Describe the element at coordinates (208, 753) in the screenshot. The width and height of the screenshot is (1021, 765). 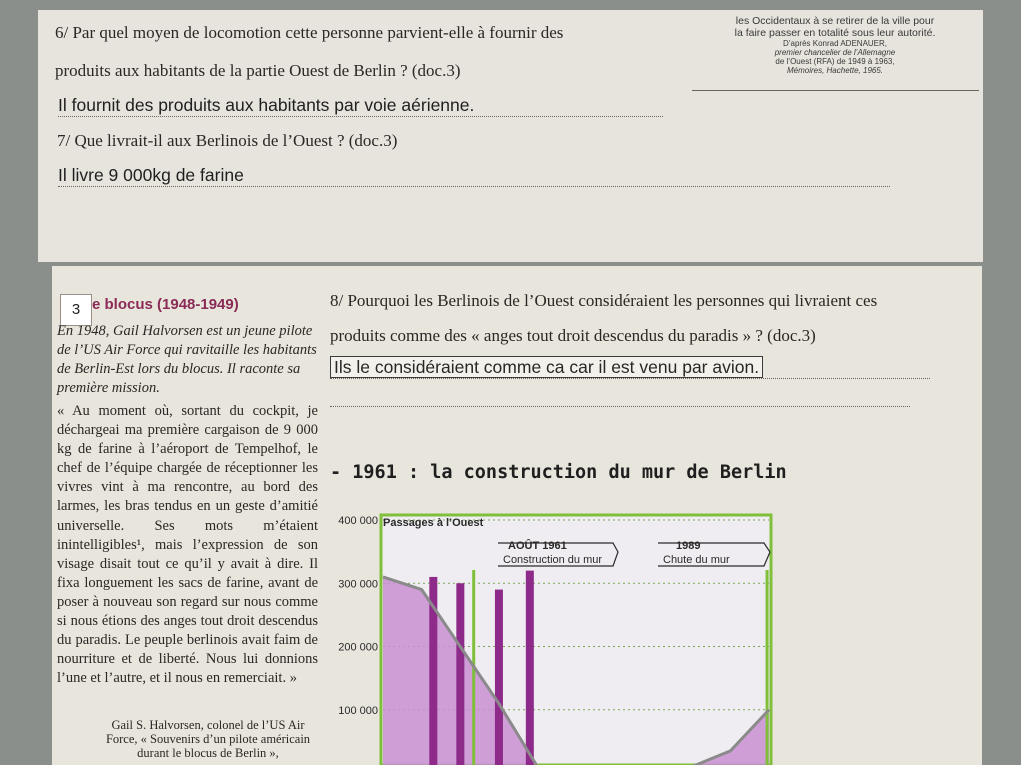
I see `source-line: durant le blocus de Berlin »,` at that location.